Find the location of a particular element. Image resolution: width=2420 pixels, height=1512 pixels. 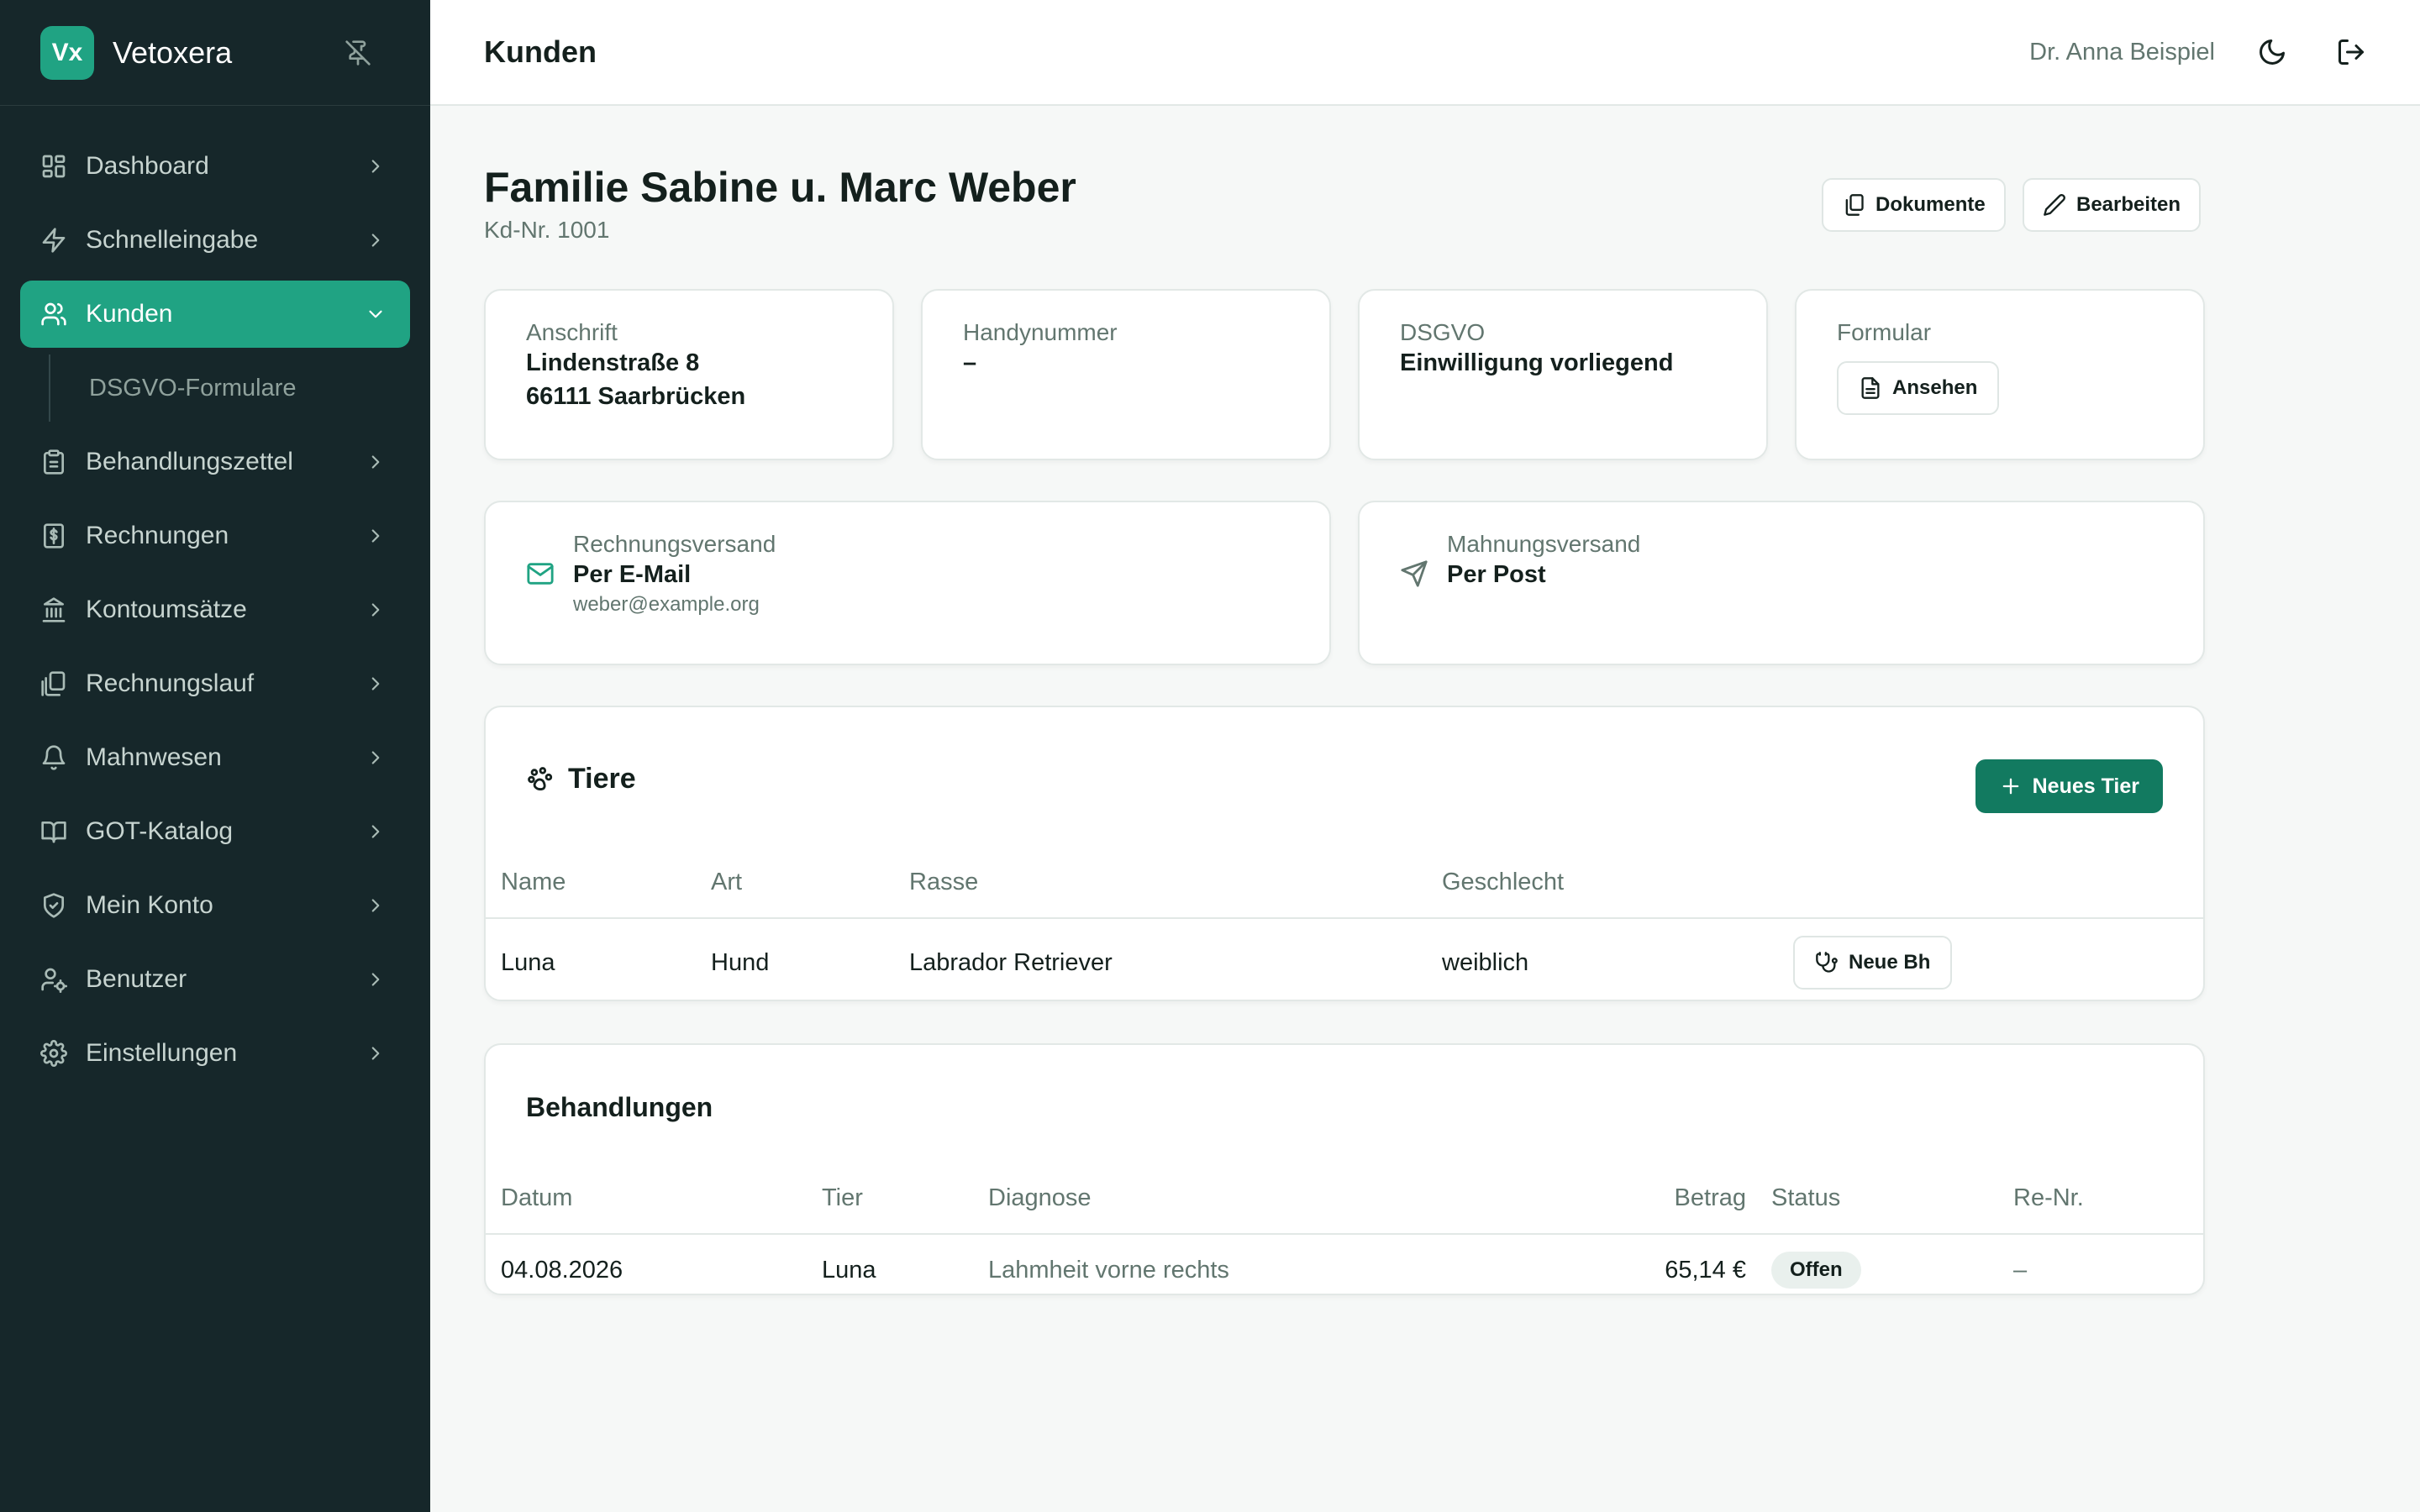

treatment-invoice-nr: – is located at coordinates (2021, 1270).